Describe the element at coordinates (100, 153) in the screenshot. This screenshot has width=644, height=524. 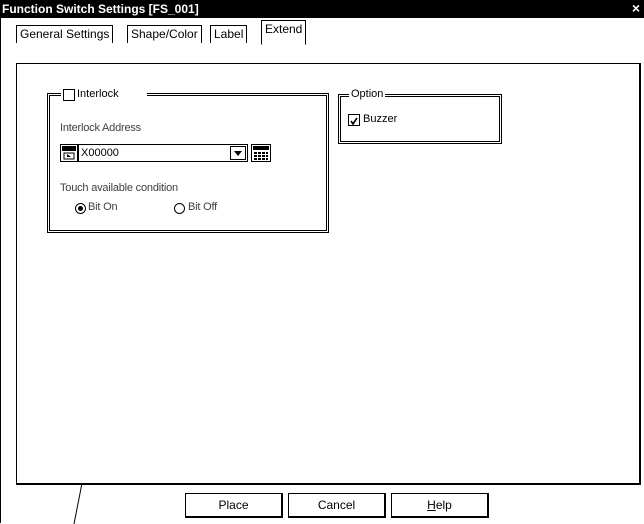
I see `interlock-address-value: X00000` at that location.